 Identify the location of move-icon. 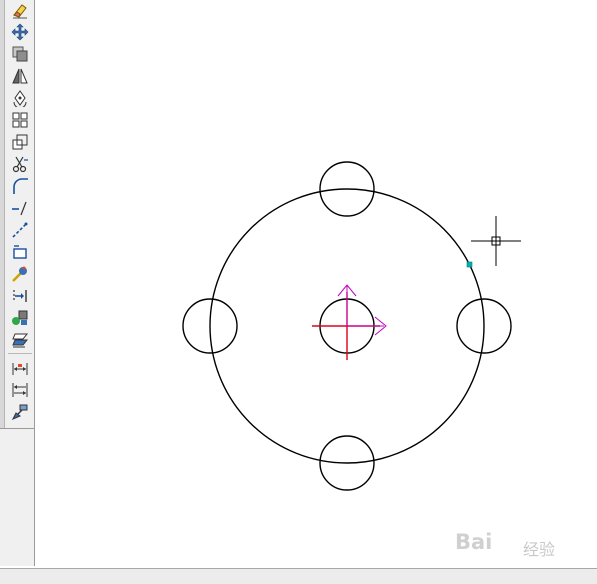
(20, 32).